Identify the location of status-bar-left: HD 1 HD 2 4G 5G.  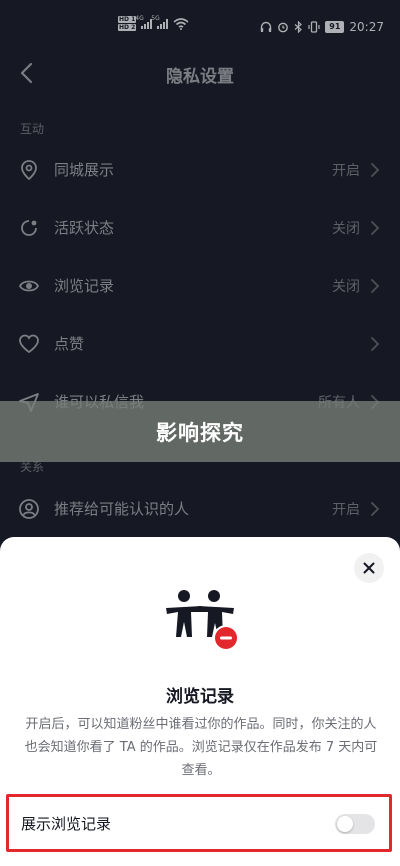
(153, 23).